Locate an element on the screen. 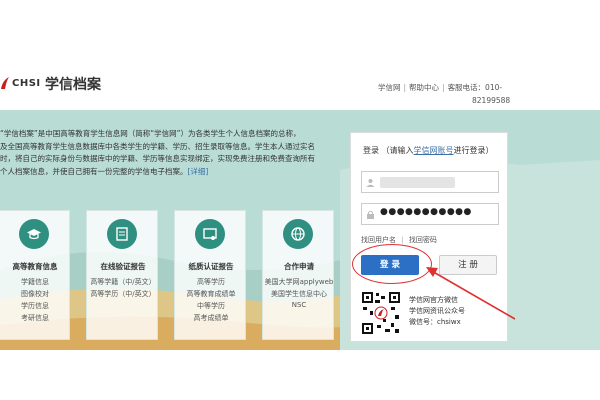 The image size is (600, 400). site-title: 学信档案 is located at coordinates (73, 85).